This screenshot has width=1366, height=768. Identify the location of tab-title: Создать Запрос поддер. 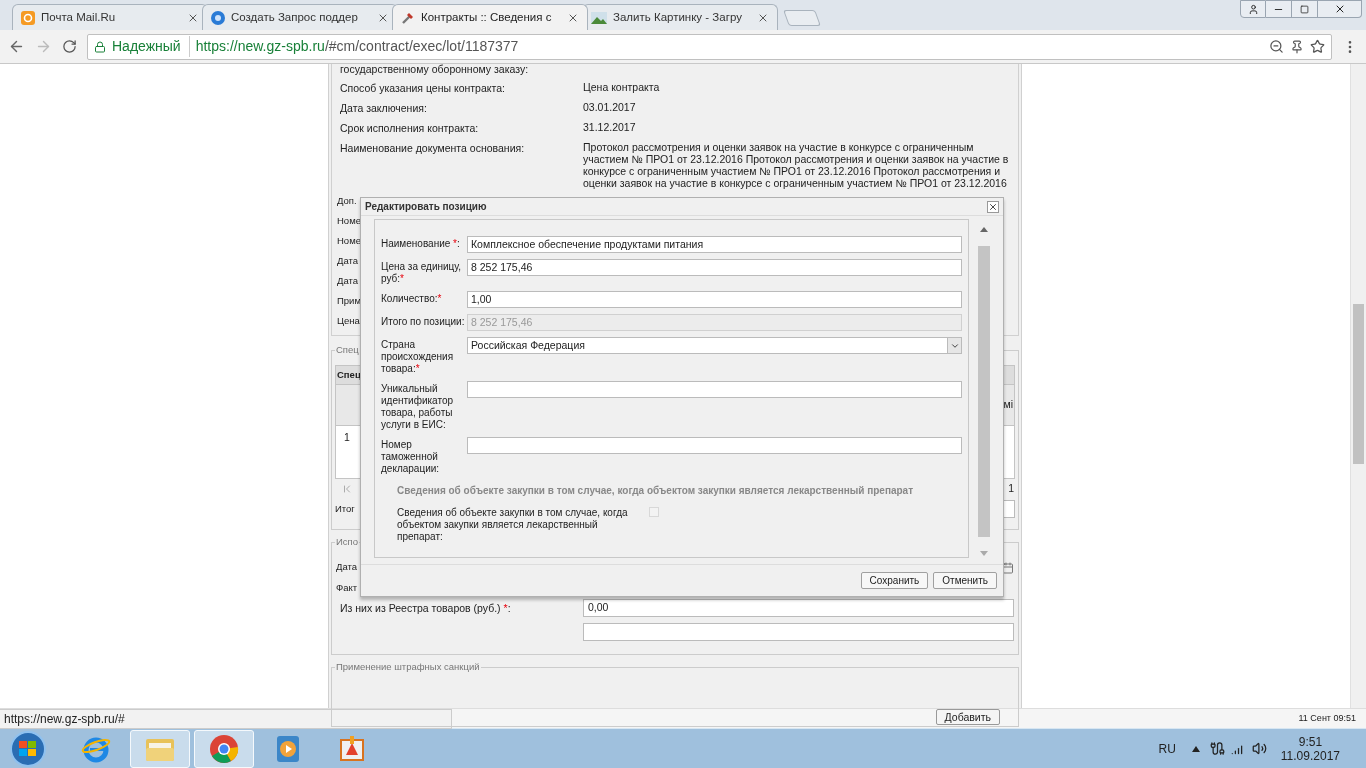
(295, 17).